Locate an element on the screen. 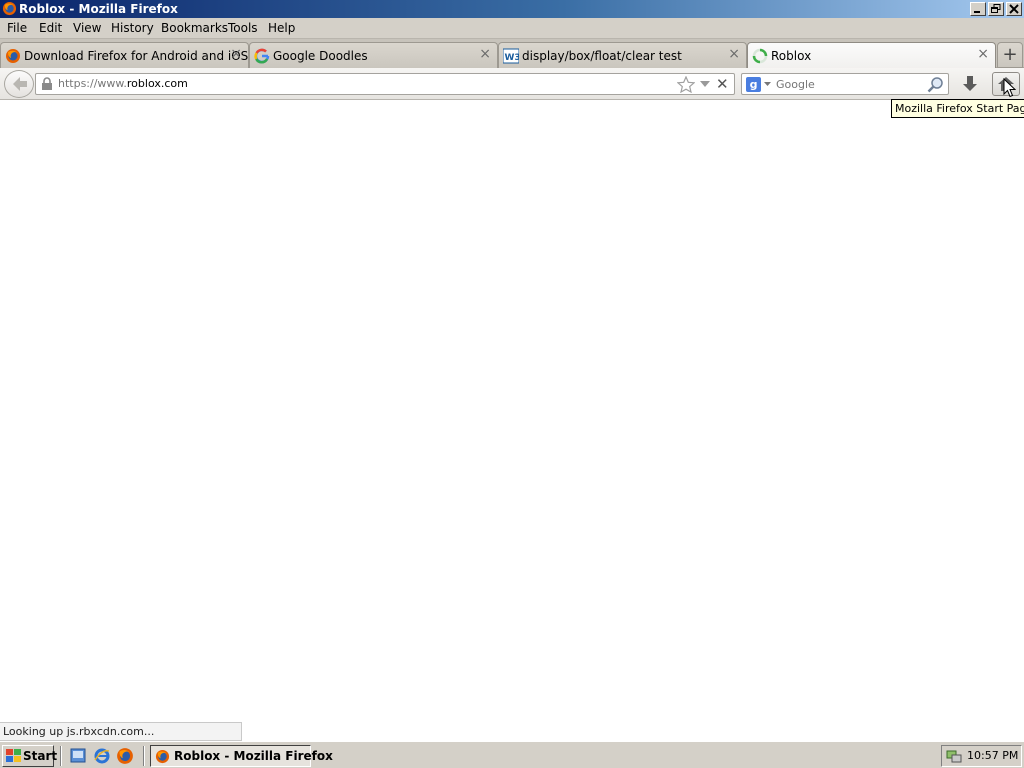  tab-float-clear-test: W3 display/box/float/clear test × is located at coordinates (622, 55).